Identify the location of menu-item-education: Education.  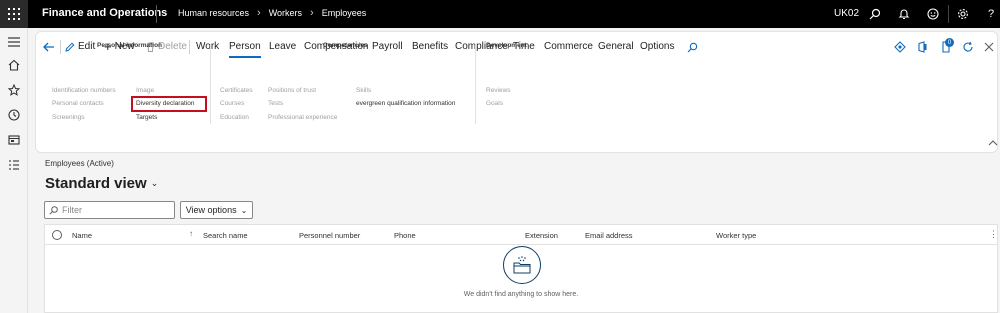
(234, 117).